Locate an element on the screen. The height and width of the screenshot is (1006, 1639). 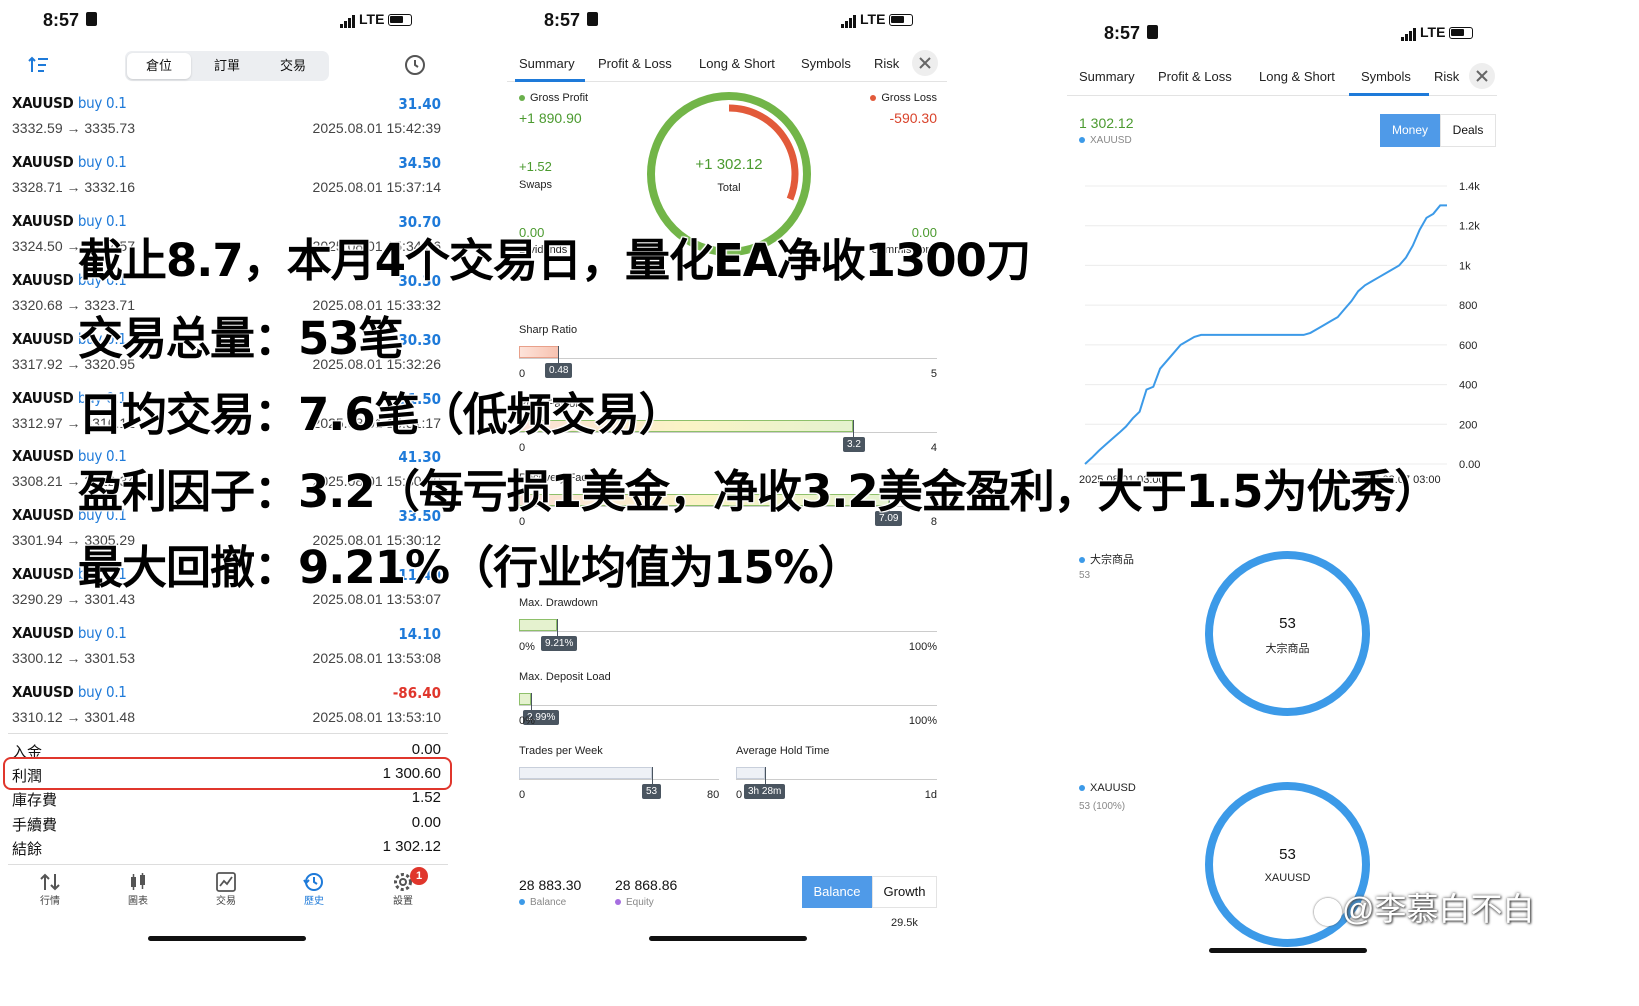
trade-profit: 34.50 is located at coordinates (419, 162).